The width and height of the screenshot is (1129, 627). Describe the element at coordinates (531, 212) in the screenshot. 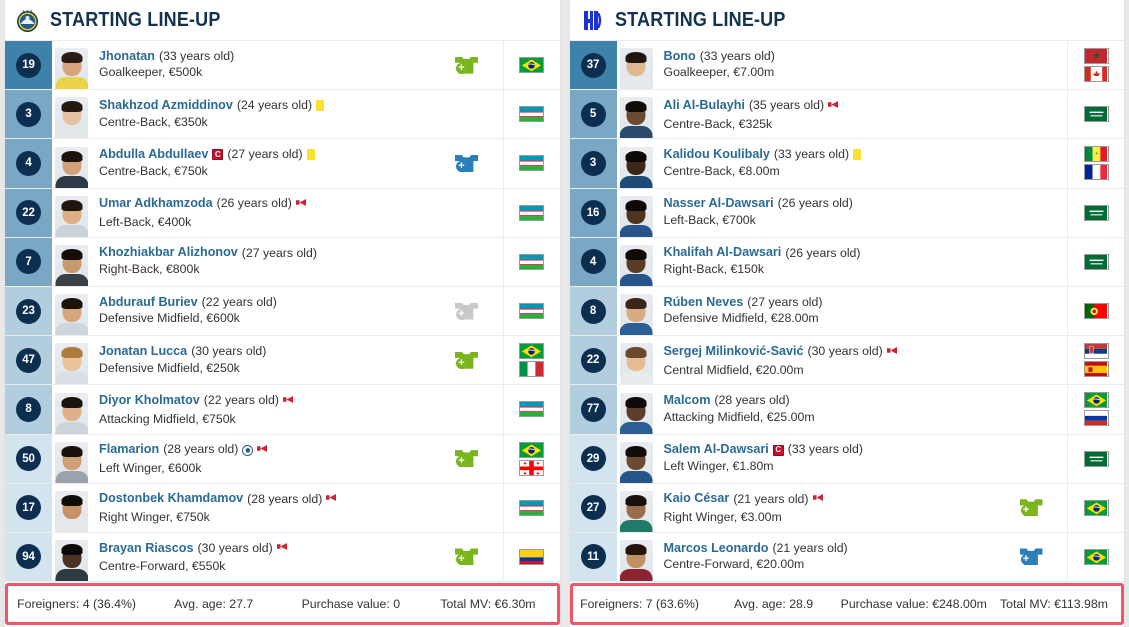

I see `nationality-cell` at that location.